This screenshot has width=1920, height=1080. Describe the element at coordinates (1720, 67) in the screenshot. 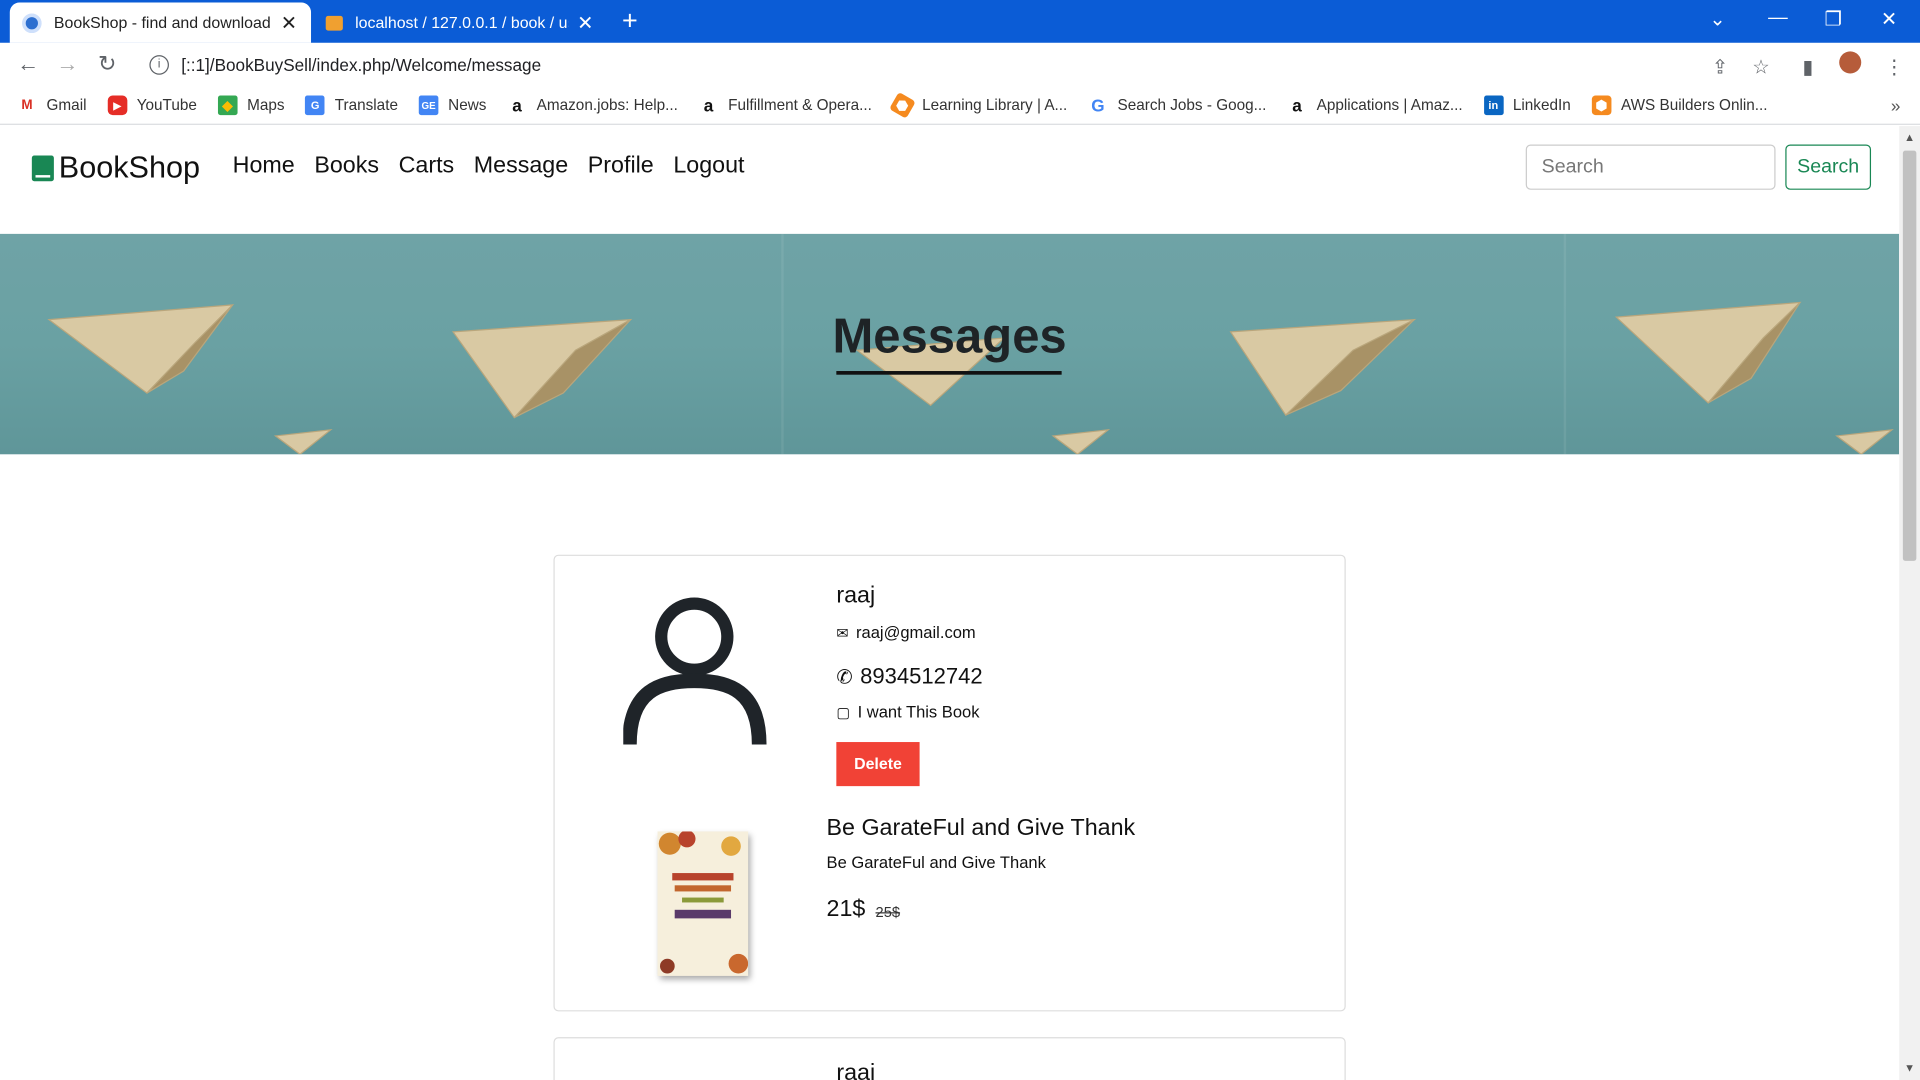

I see `share-icon: ⇪` at that location.